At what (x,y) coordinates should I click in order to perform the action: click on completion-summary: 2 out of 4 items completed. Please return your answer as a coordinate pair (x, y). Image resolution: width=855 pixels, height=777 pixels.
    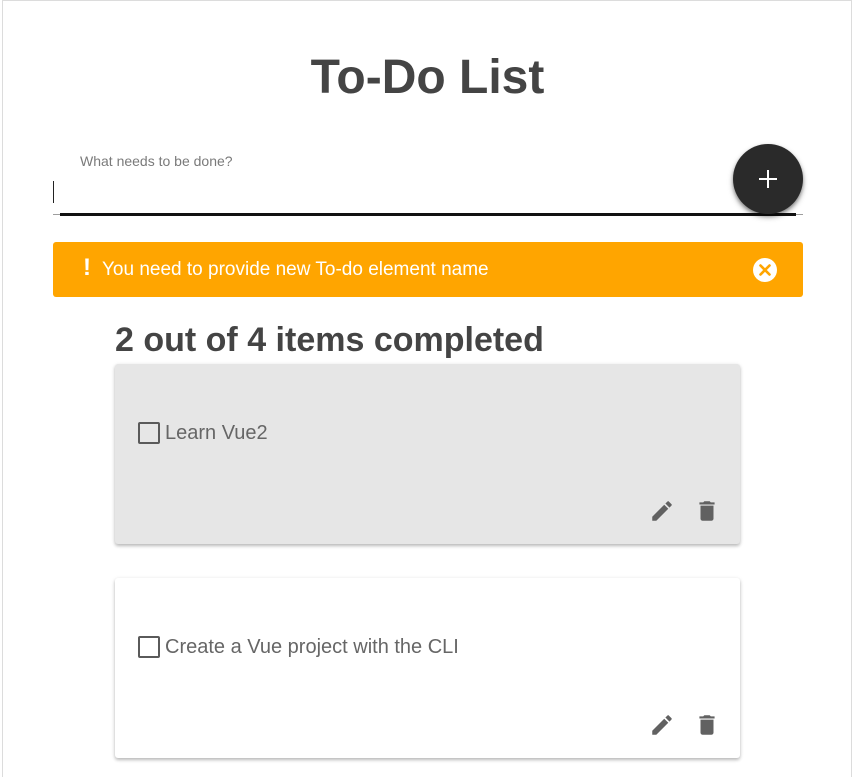
    Looking at the image, I should click on (329, 340).